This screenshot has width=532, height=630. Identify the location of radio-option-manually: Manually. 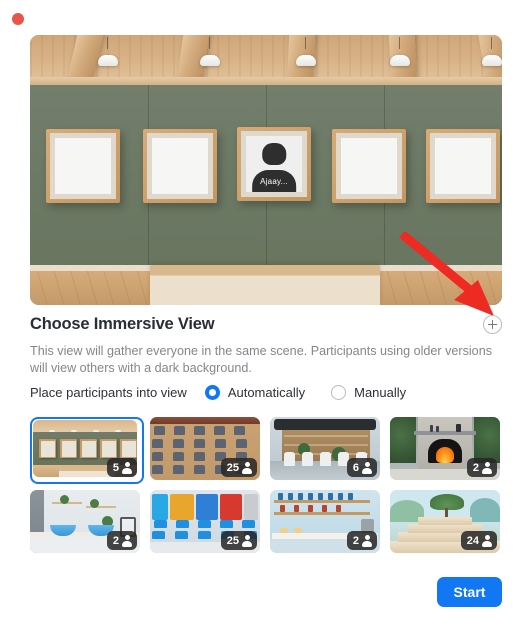
(368, 392).